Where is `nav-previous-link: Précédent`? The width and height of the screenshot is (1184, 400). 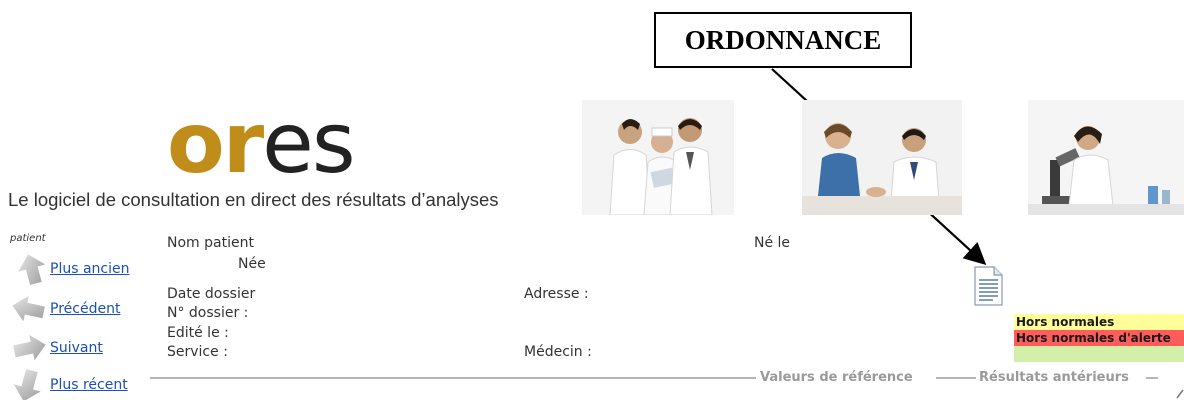 nav-previous-link: Précédent is located at coordinates (85, 309).